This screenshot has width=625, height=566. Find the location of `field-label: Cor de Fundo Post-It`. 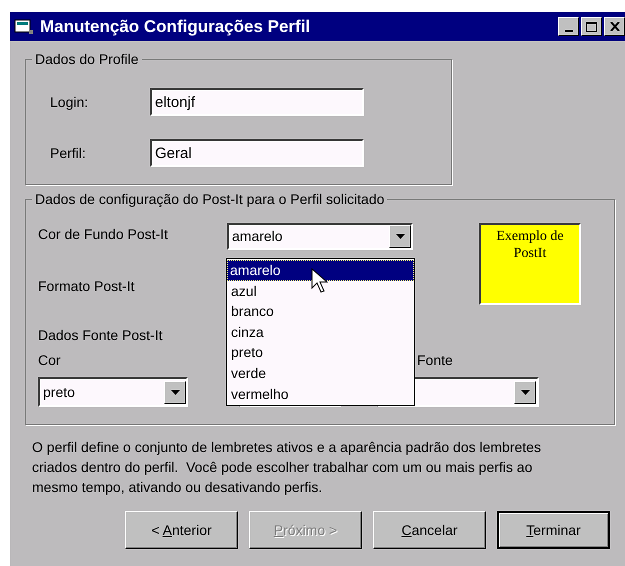

field-label: Cor de Fundo Post-It is located at coordinates (103, 234).